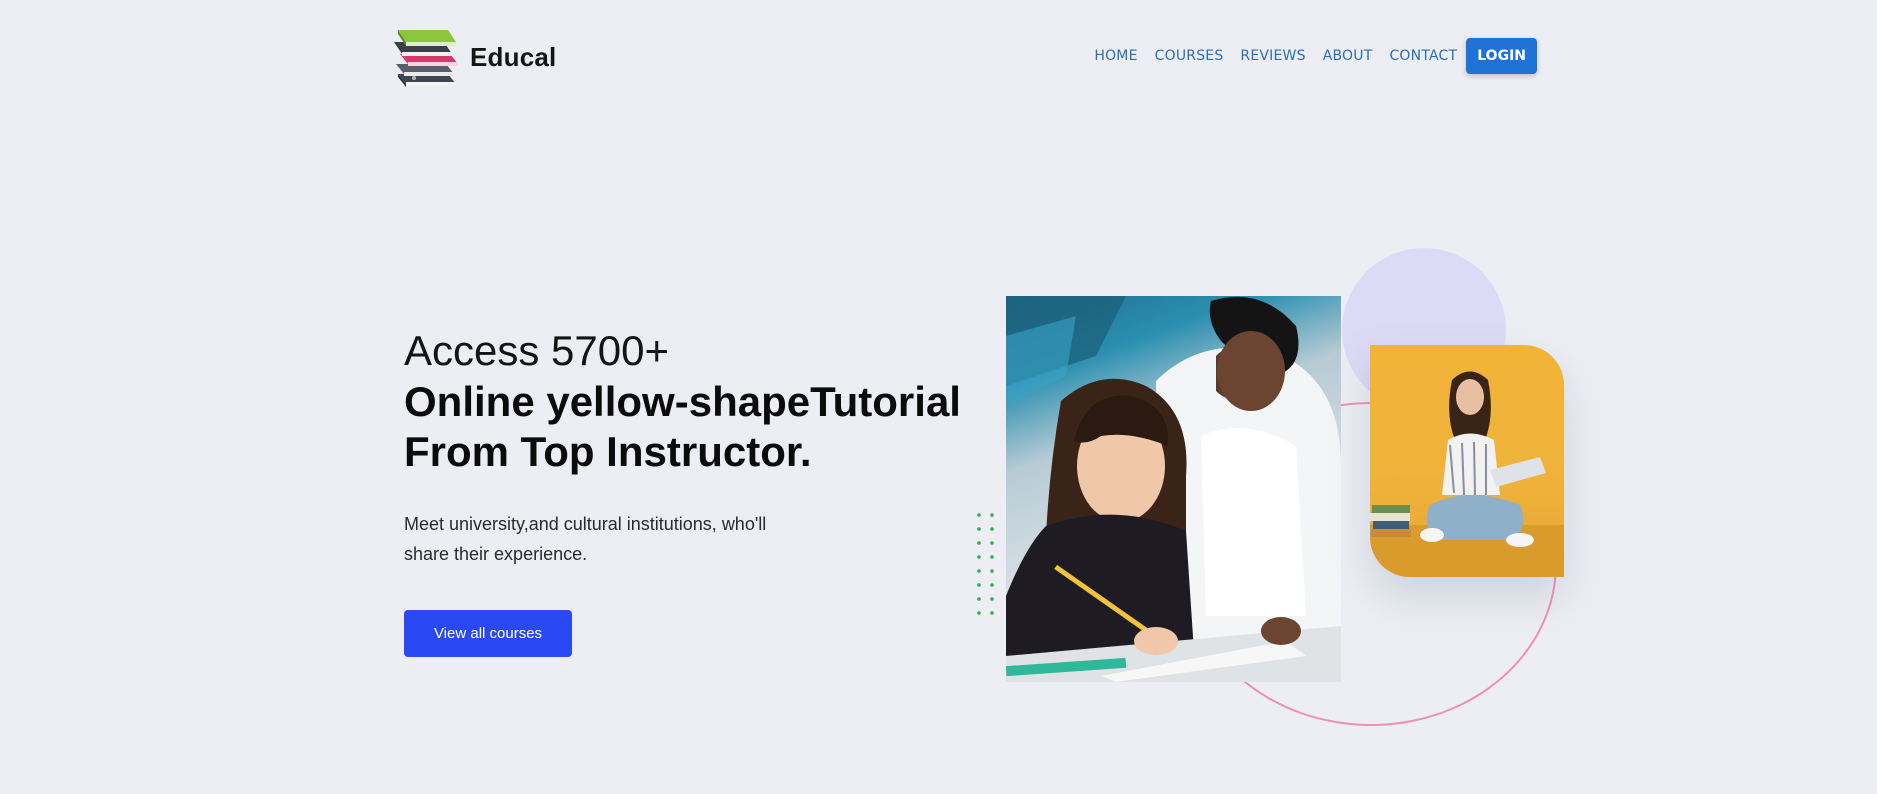  I want to click on hero-line-2: Online yellow-shapeTutorial, so click(682, 401).